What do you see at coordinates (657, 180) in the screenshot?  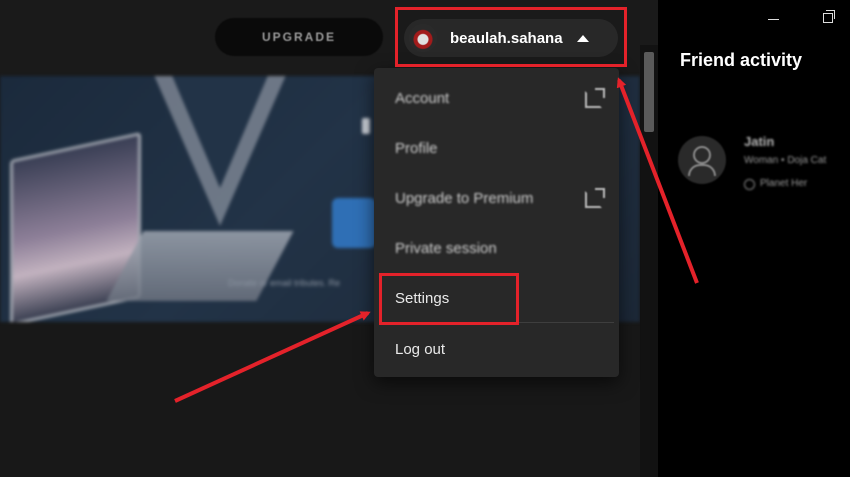 I see `arrow-to-user-menu` at bounding box center [657, 180].